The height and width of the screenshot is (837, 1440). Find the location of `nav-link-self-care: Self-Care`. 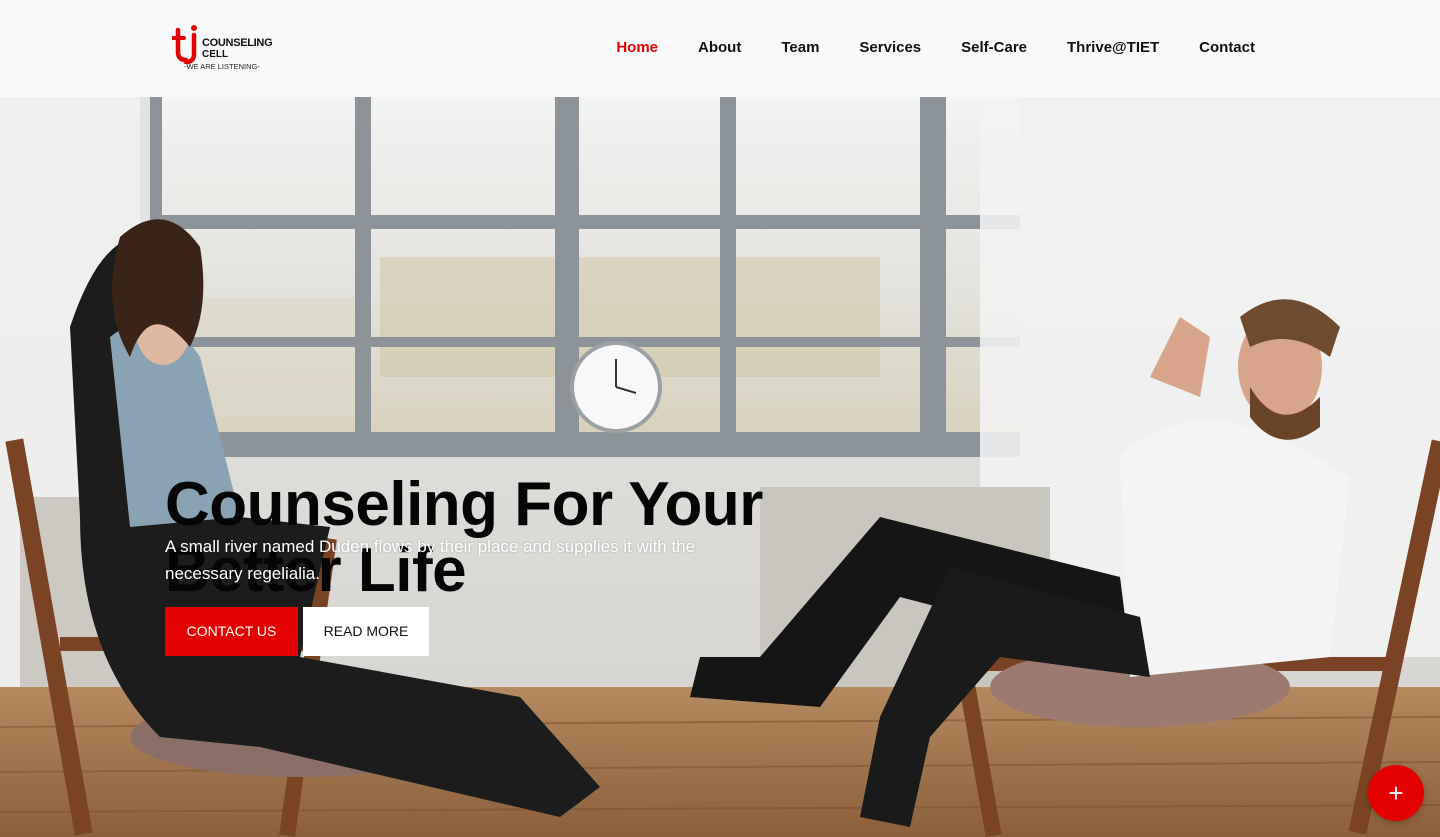

nav-link-self-care: Self-Care is located at coordinates (994, 47).